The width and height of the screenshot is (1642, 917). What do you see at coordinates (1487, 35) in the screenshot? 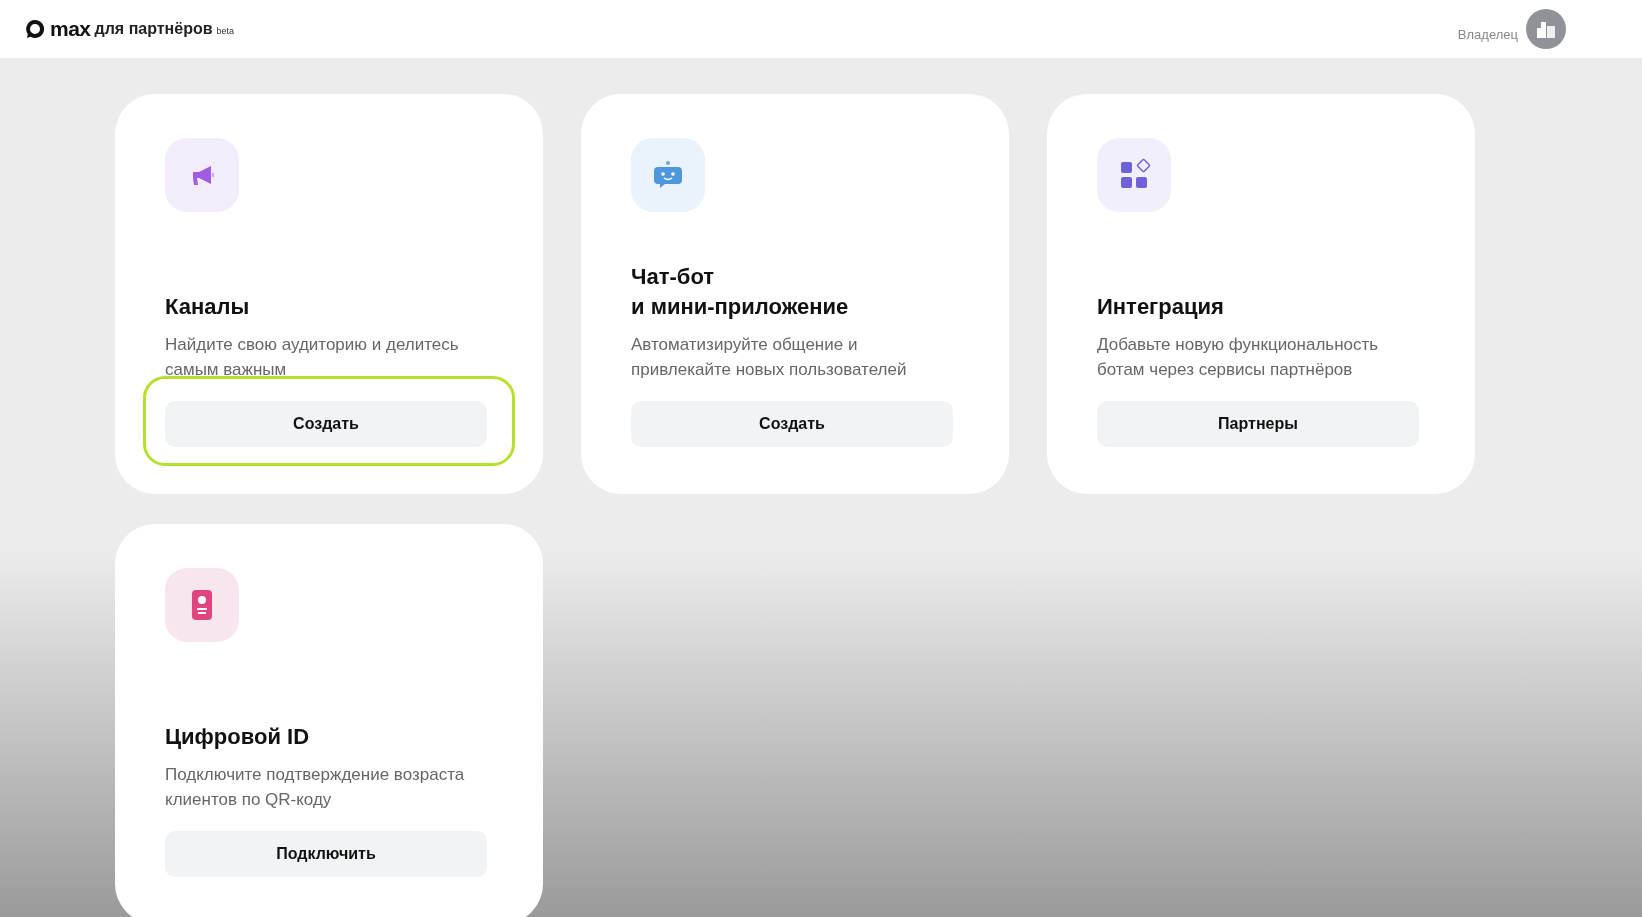
I see `role-label: Владелец` at bounding box center [1487, 35].